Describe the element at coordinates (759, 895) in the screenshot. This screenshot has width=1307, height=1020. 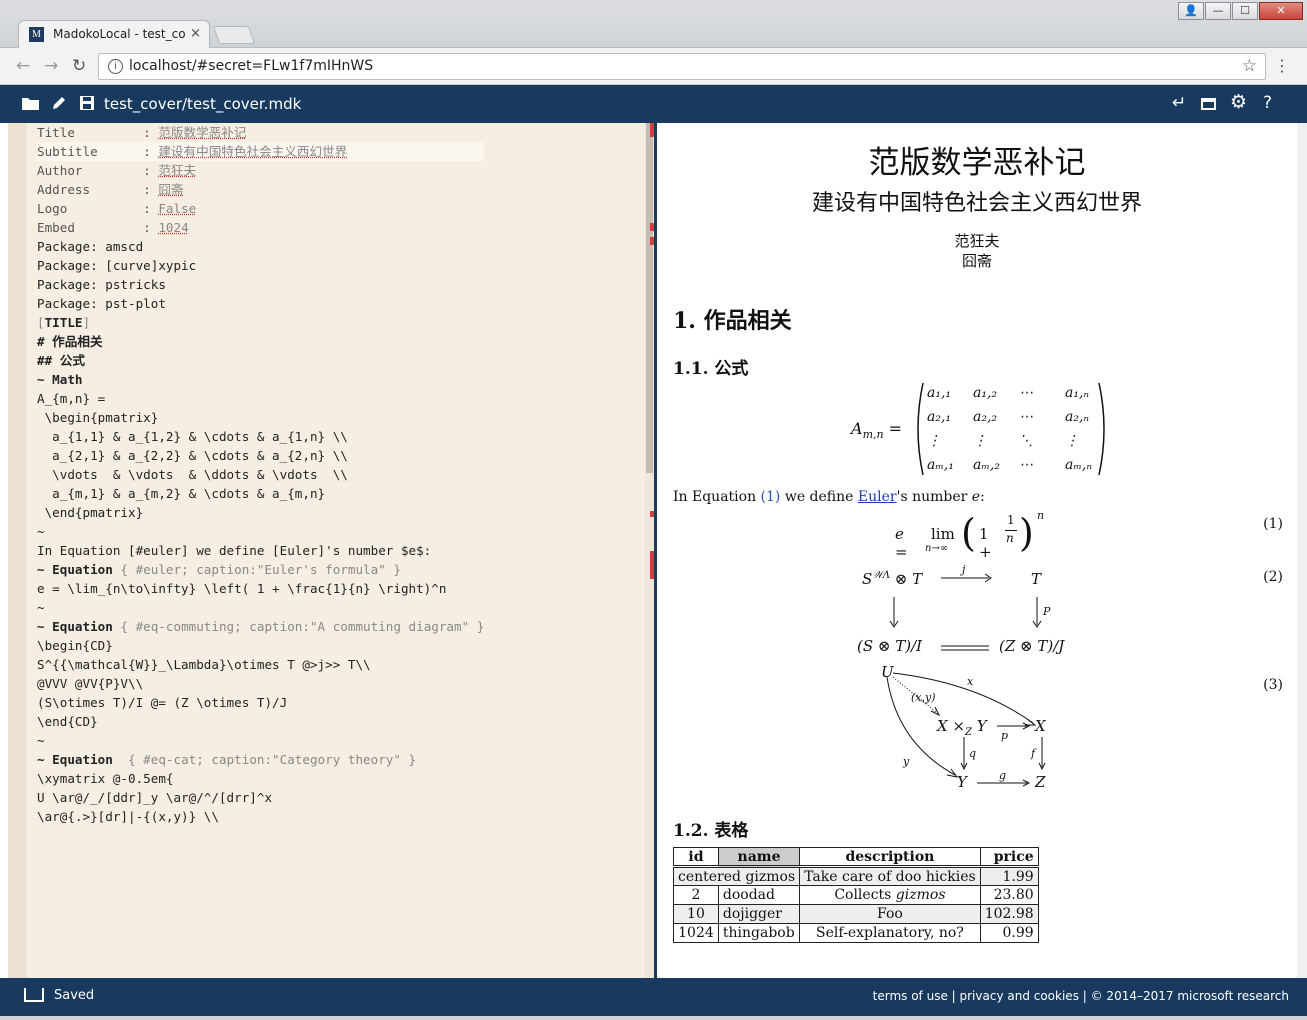
I see `table-cell: doodad` at that location.